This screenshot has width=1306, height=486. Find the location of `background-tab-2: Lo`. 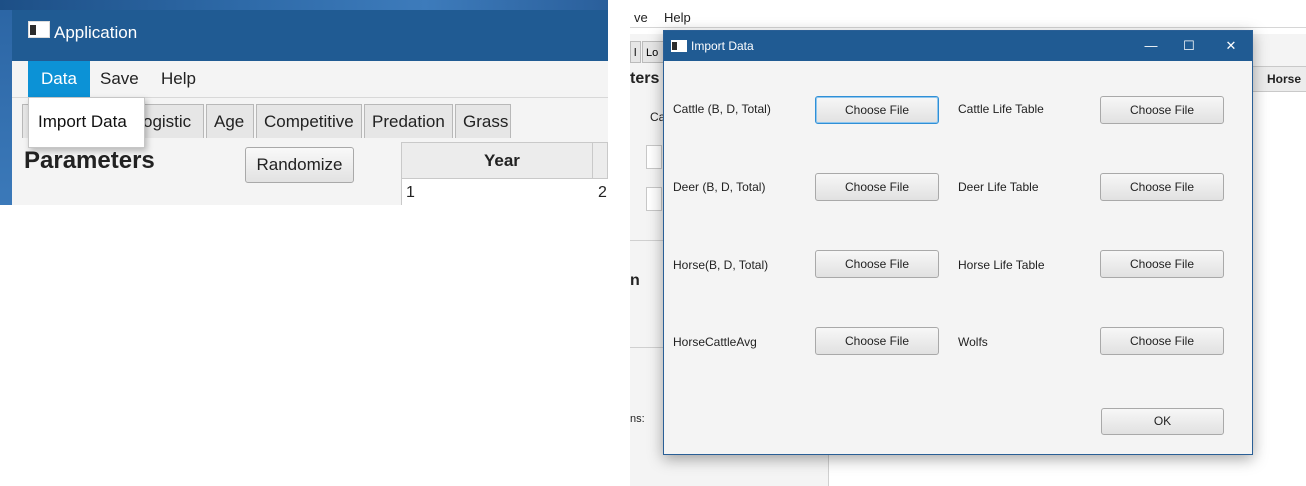

background-tab-2: Lo is located at coordinates (653, 52).